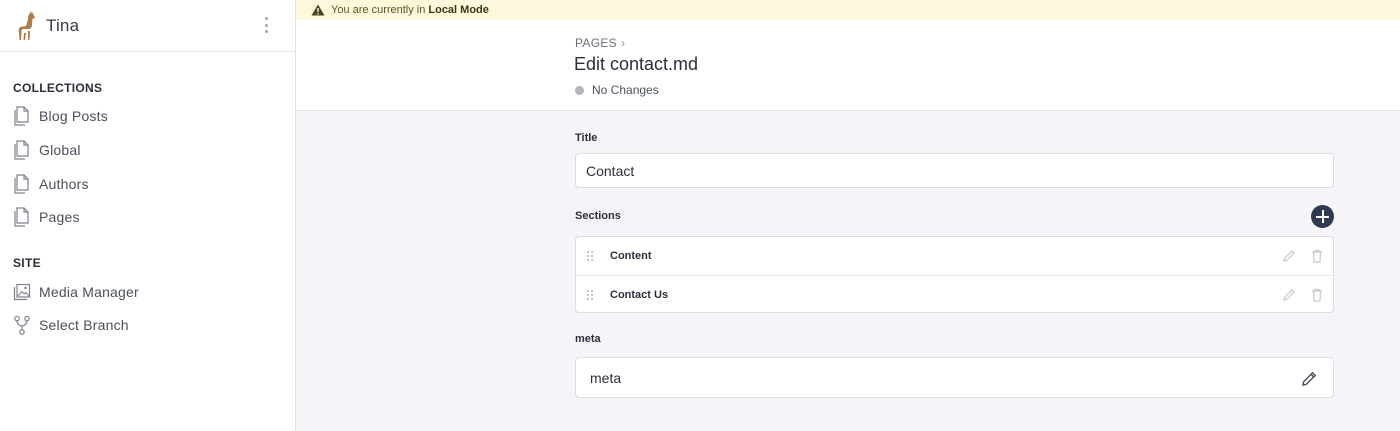 The height and width of the screenshot is (431, 1400). I want to click on sidebar-item-label: Select Branch, so click(84, 325).